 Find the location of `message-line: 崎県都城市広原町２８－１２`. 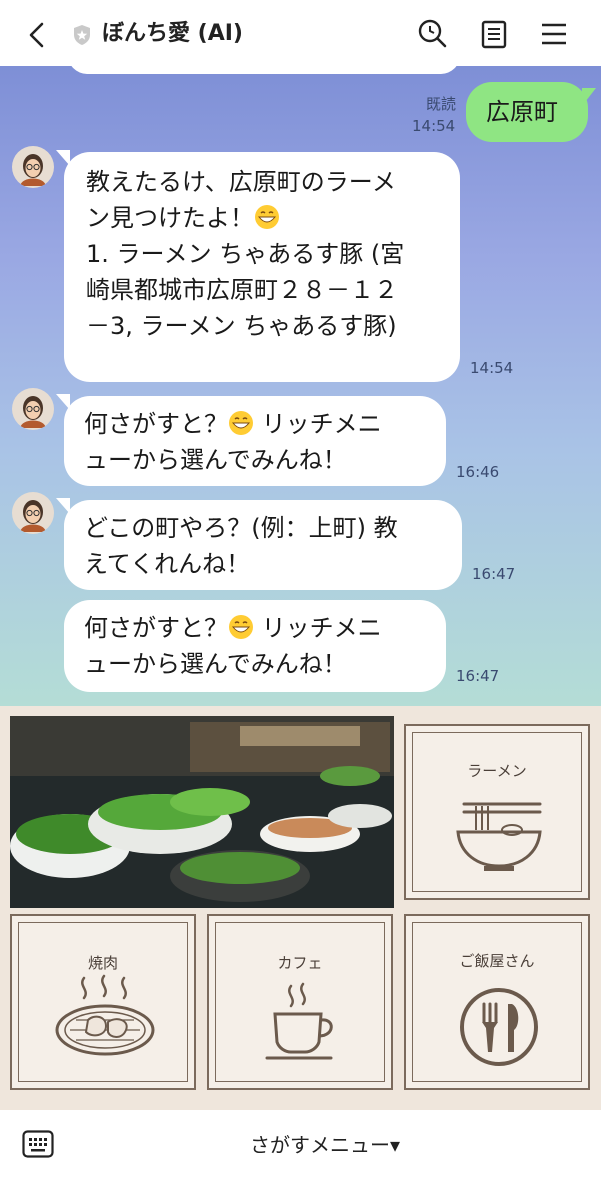

message-line: 崎県都城市広原町２８－１２ is located at coordinates (242, 290).